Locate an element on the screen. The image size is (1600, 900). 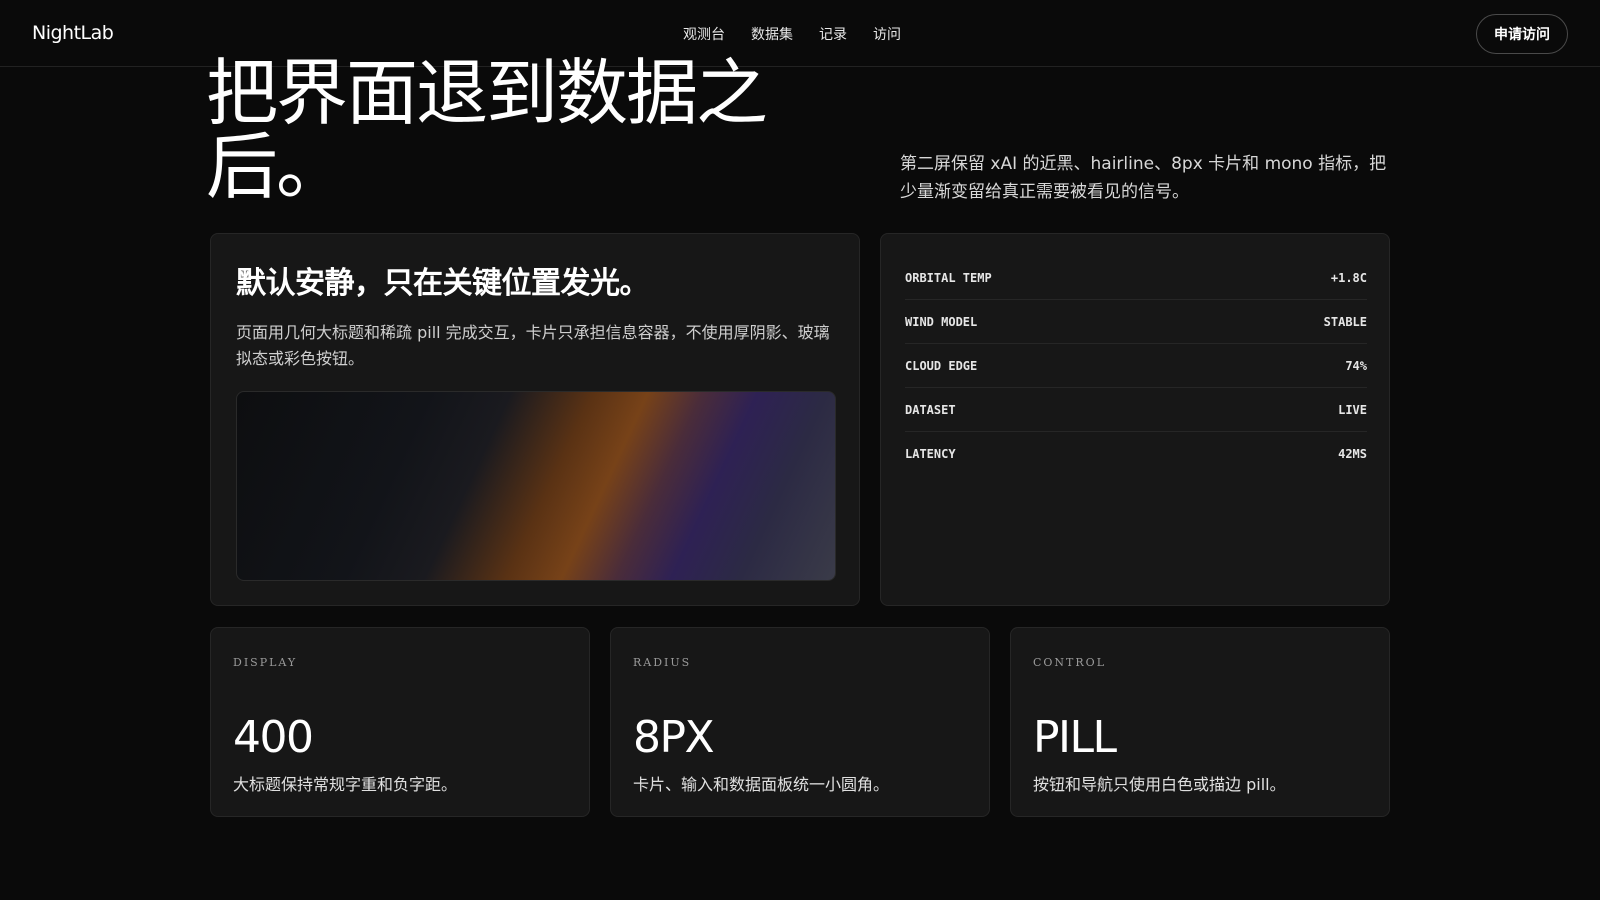
spec-label: DISPLAY is located at coordinates (265, 662).